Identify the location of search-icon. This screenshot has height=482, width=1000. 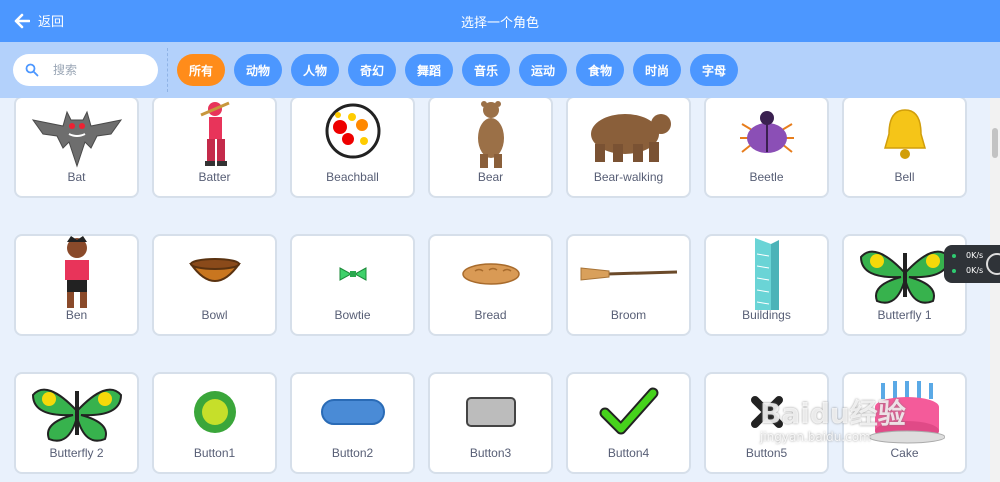
(32, 70).